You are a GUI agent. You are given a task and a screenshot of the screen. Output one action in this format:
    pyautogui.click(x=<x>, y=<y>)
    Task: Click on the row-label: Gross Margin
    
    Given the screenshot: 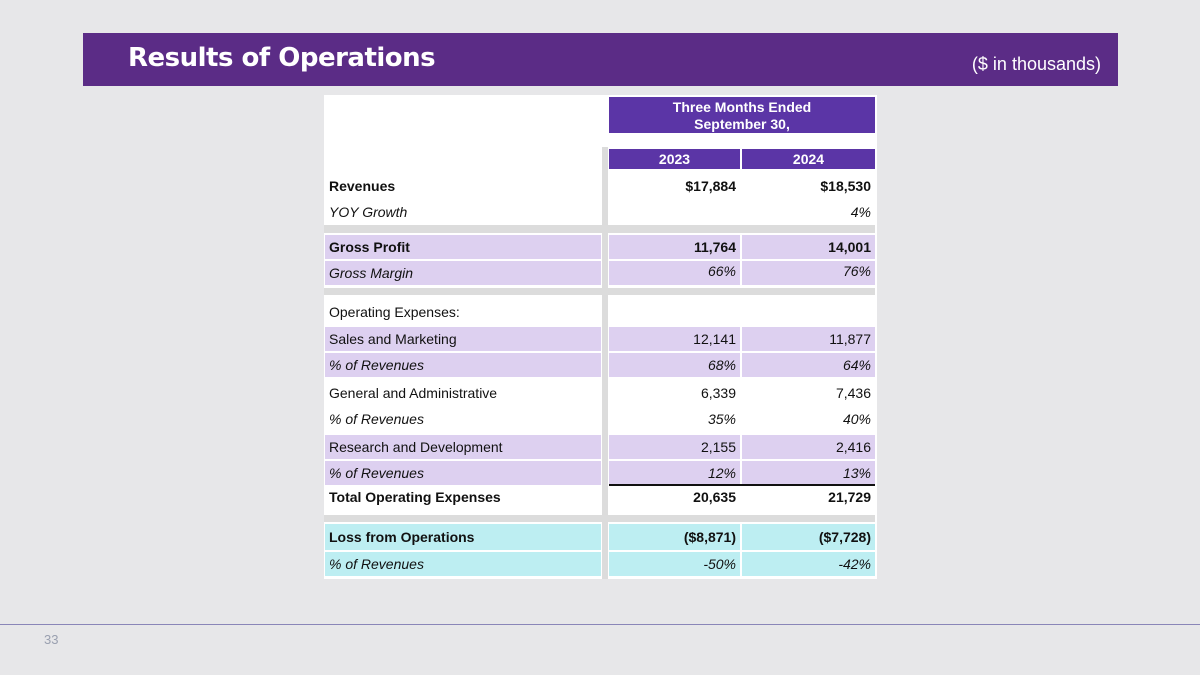 What is the action you would take?
    pyautogui.click(x=463, y=273)
    